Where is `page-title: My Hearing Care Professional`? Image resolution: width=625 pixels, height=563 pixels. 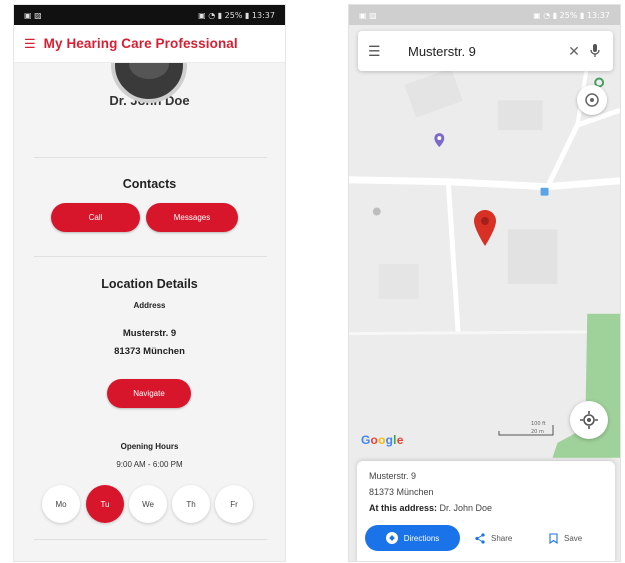 page-title: My Hearing Care Professional is located at coordinates (140, 43).